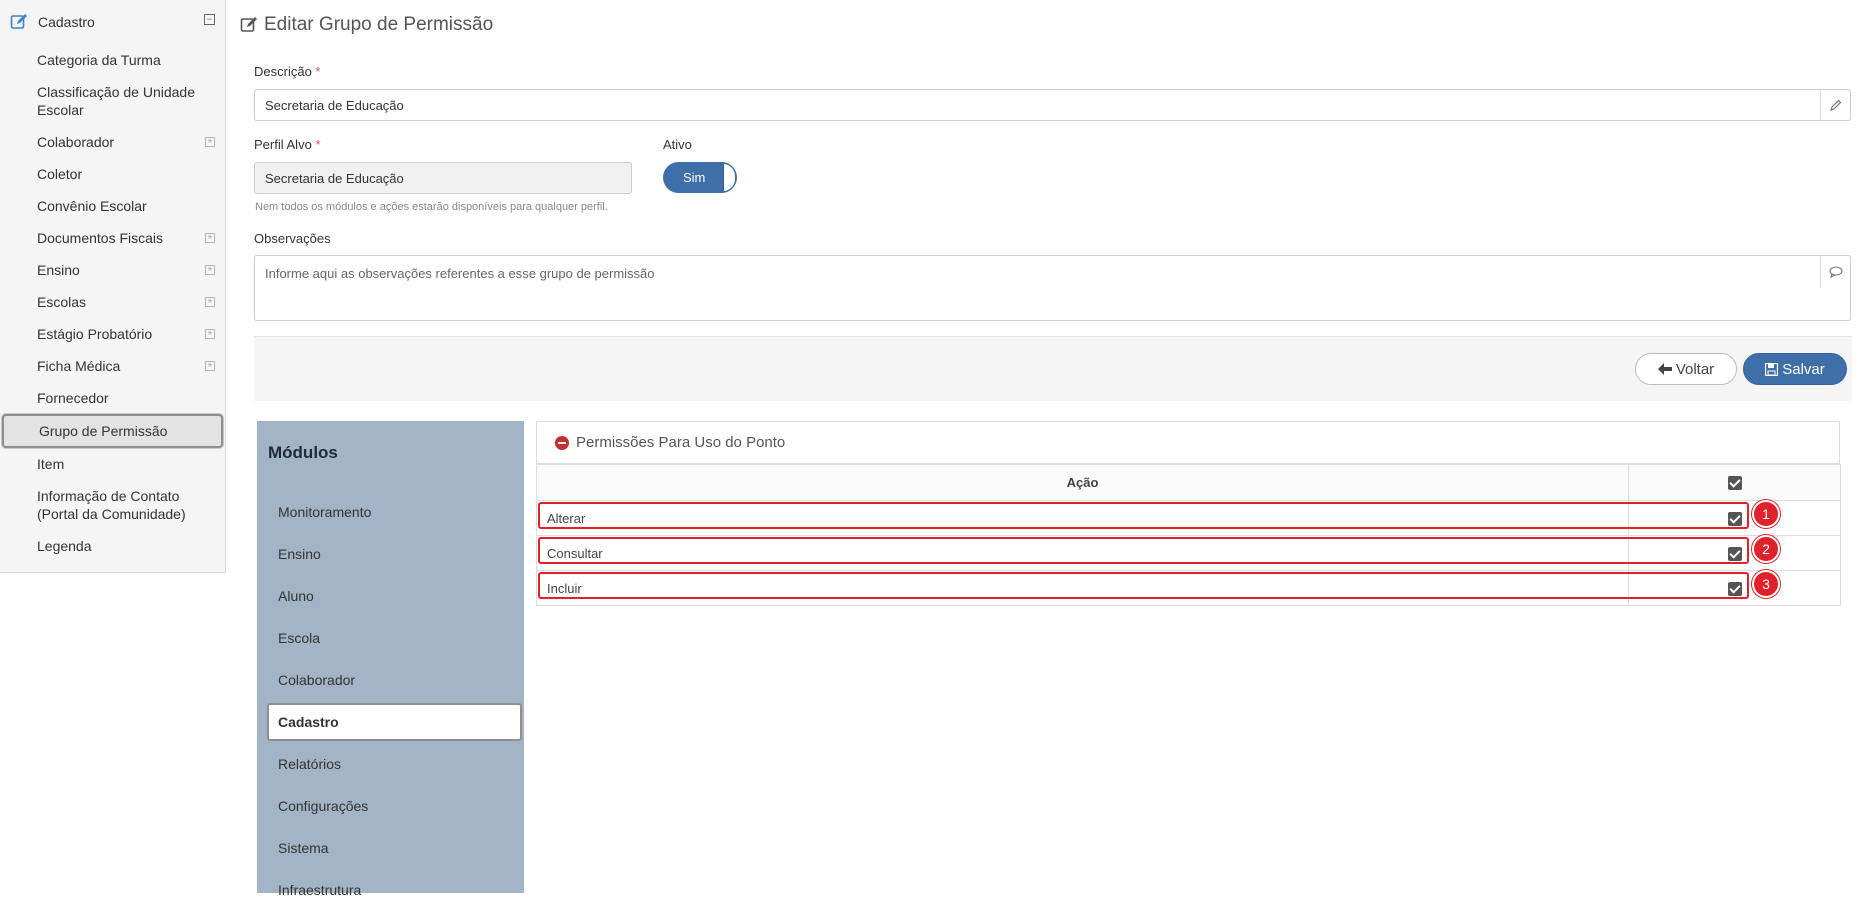 The image size is (1875, 911). I want to click on sidebar-item-label: Estágio Probatório, so click(95, 334).